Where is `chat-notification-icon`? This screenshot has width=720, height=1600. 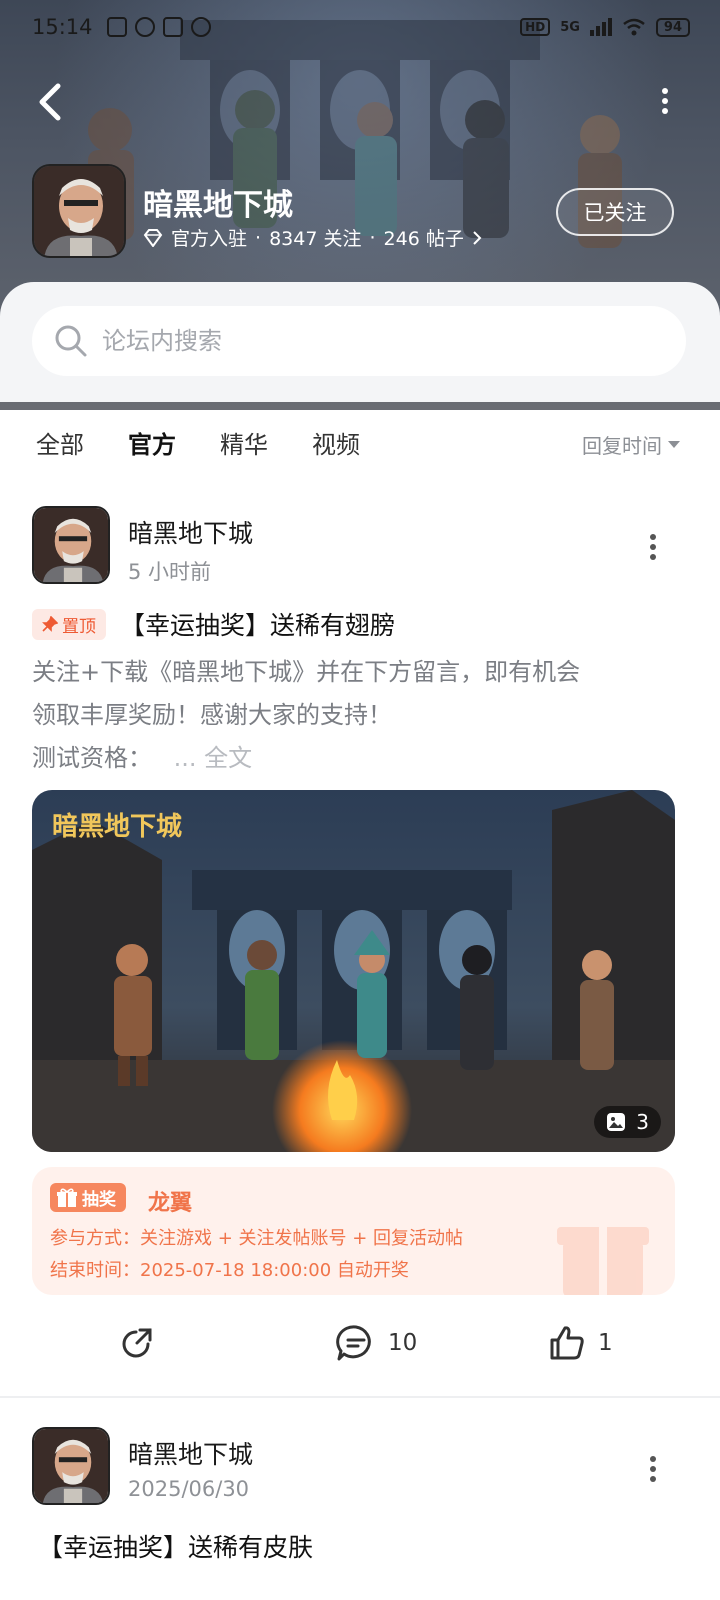
chat-notification-icon is located at coordinates (144, 27).